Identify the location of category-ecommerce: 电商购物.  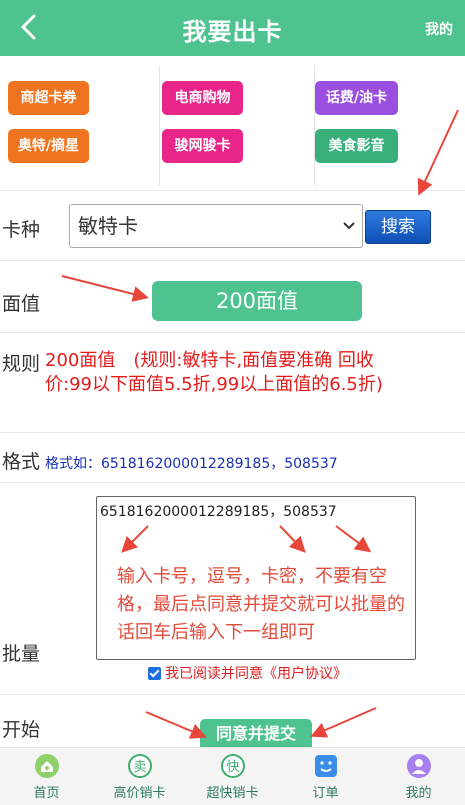
(202, 98).